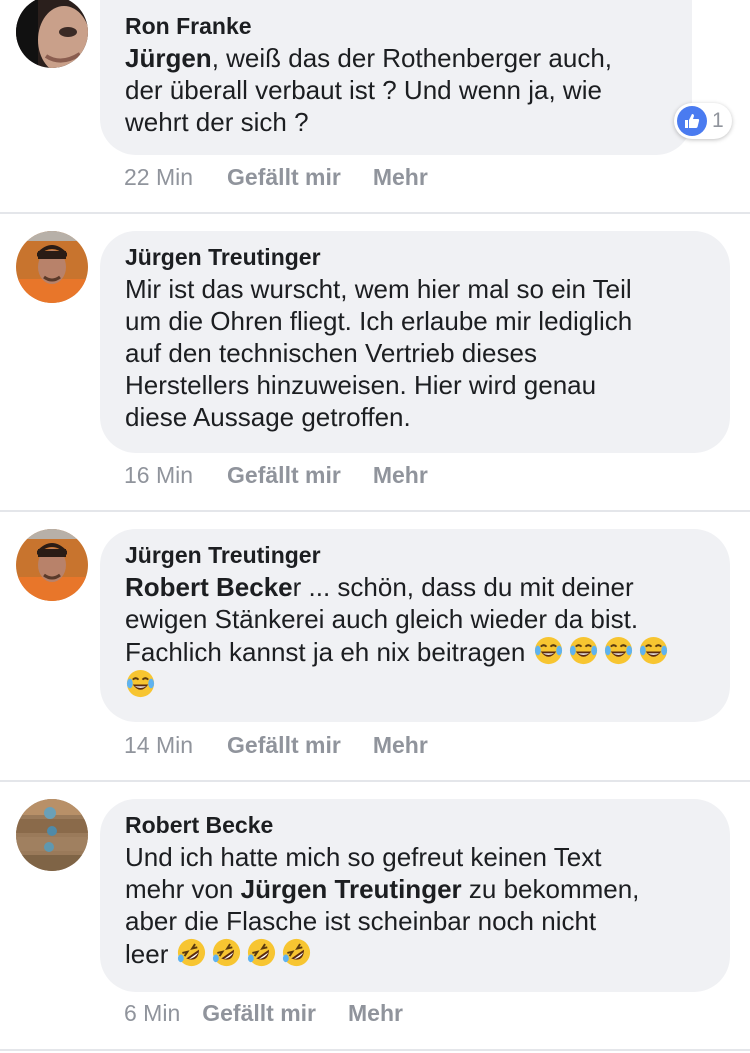 The width and height of the screenshot is (750, 1053). Describe the element at coordinates (415, 825) in the screenshot. I see `comment-author: Robert Becke` at that location.